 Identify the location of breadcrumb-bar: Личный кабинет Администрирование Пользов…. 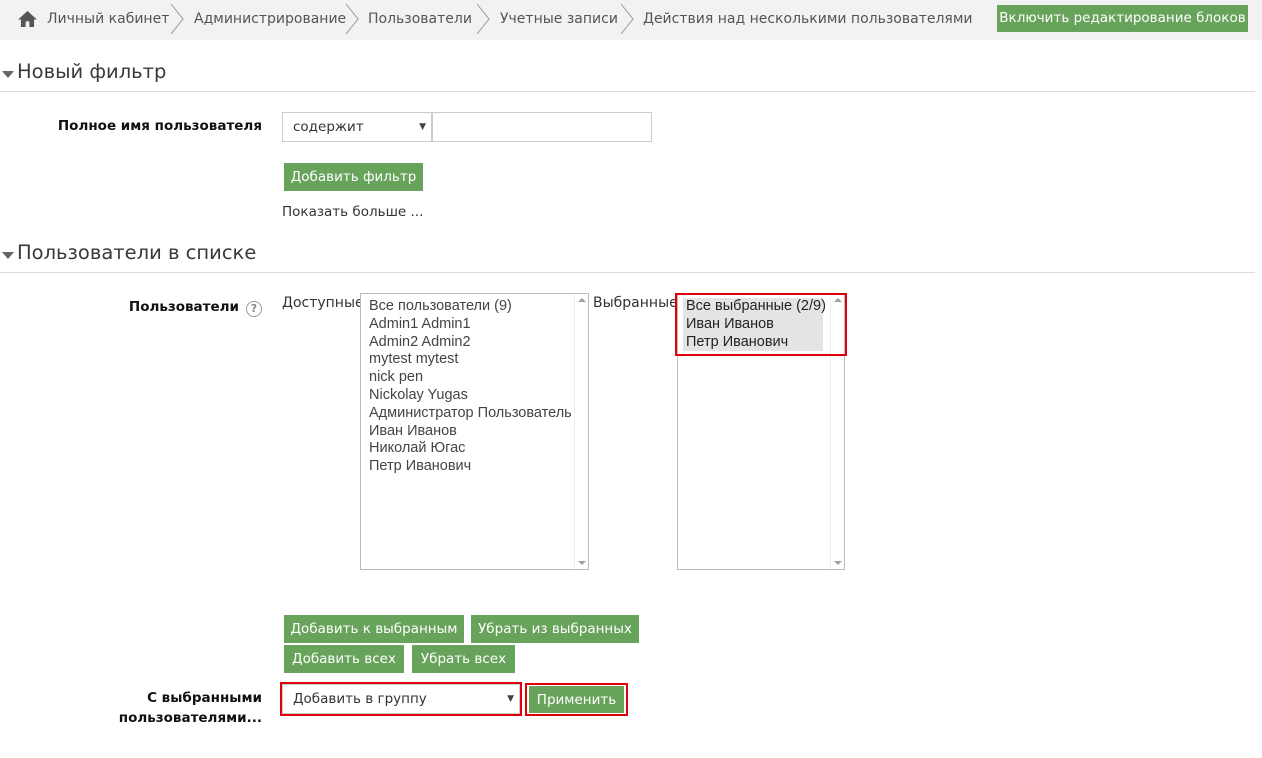
(631, 20).